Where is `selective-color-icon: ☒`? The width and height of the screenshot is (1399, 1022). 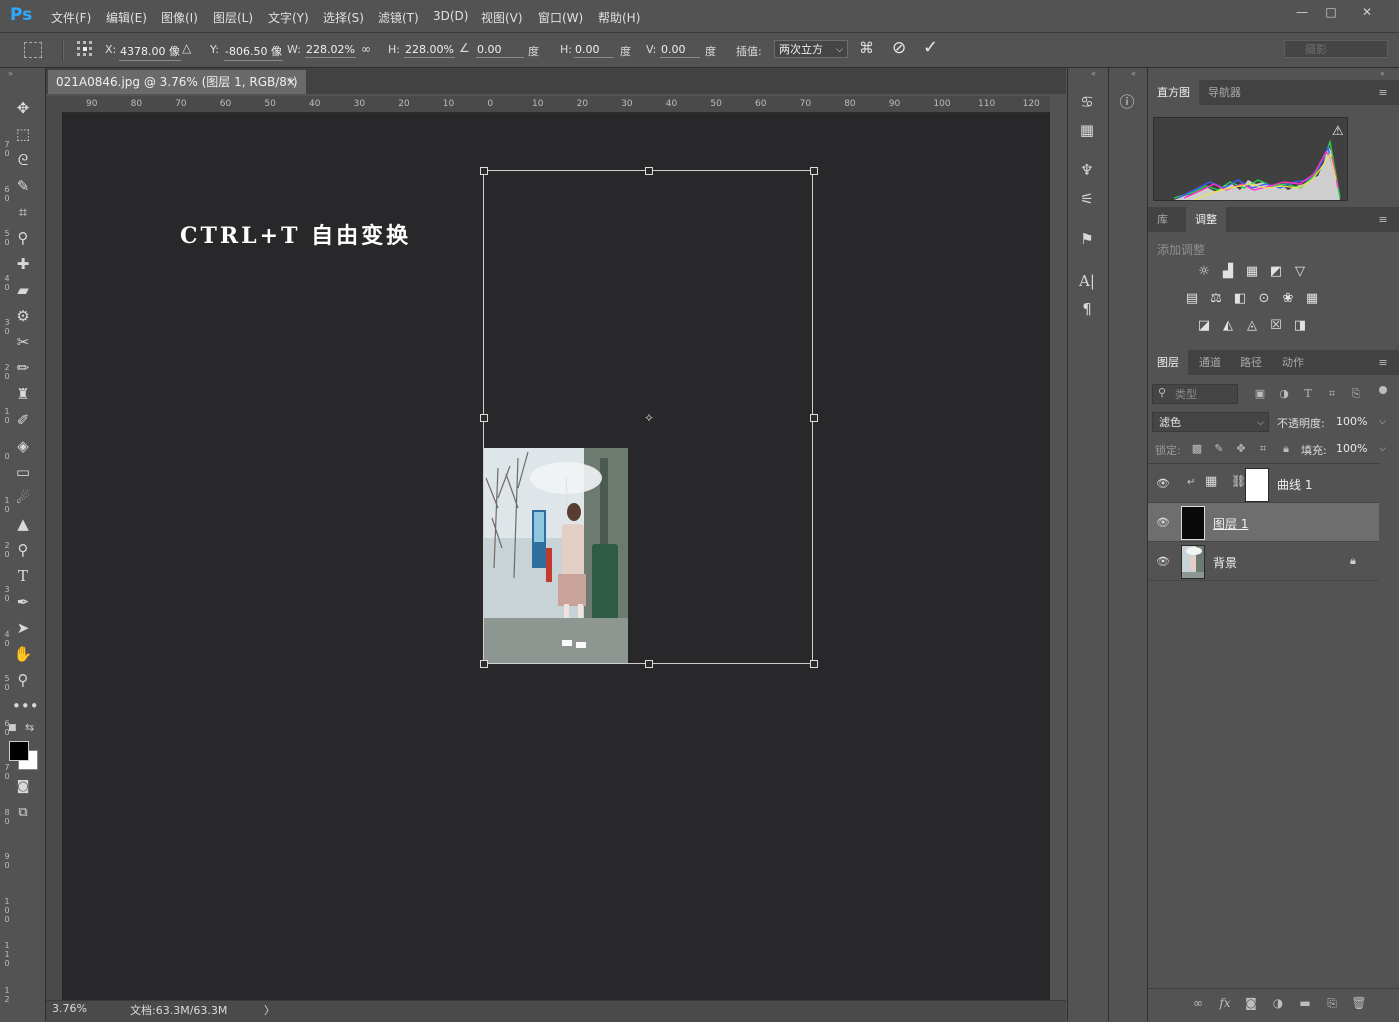
selective-color-icon: ☒ is located at coordinates (1276, 326).